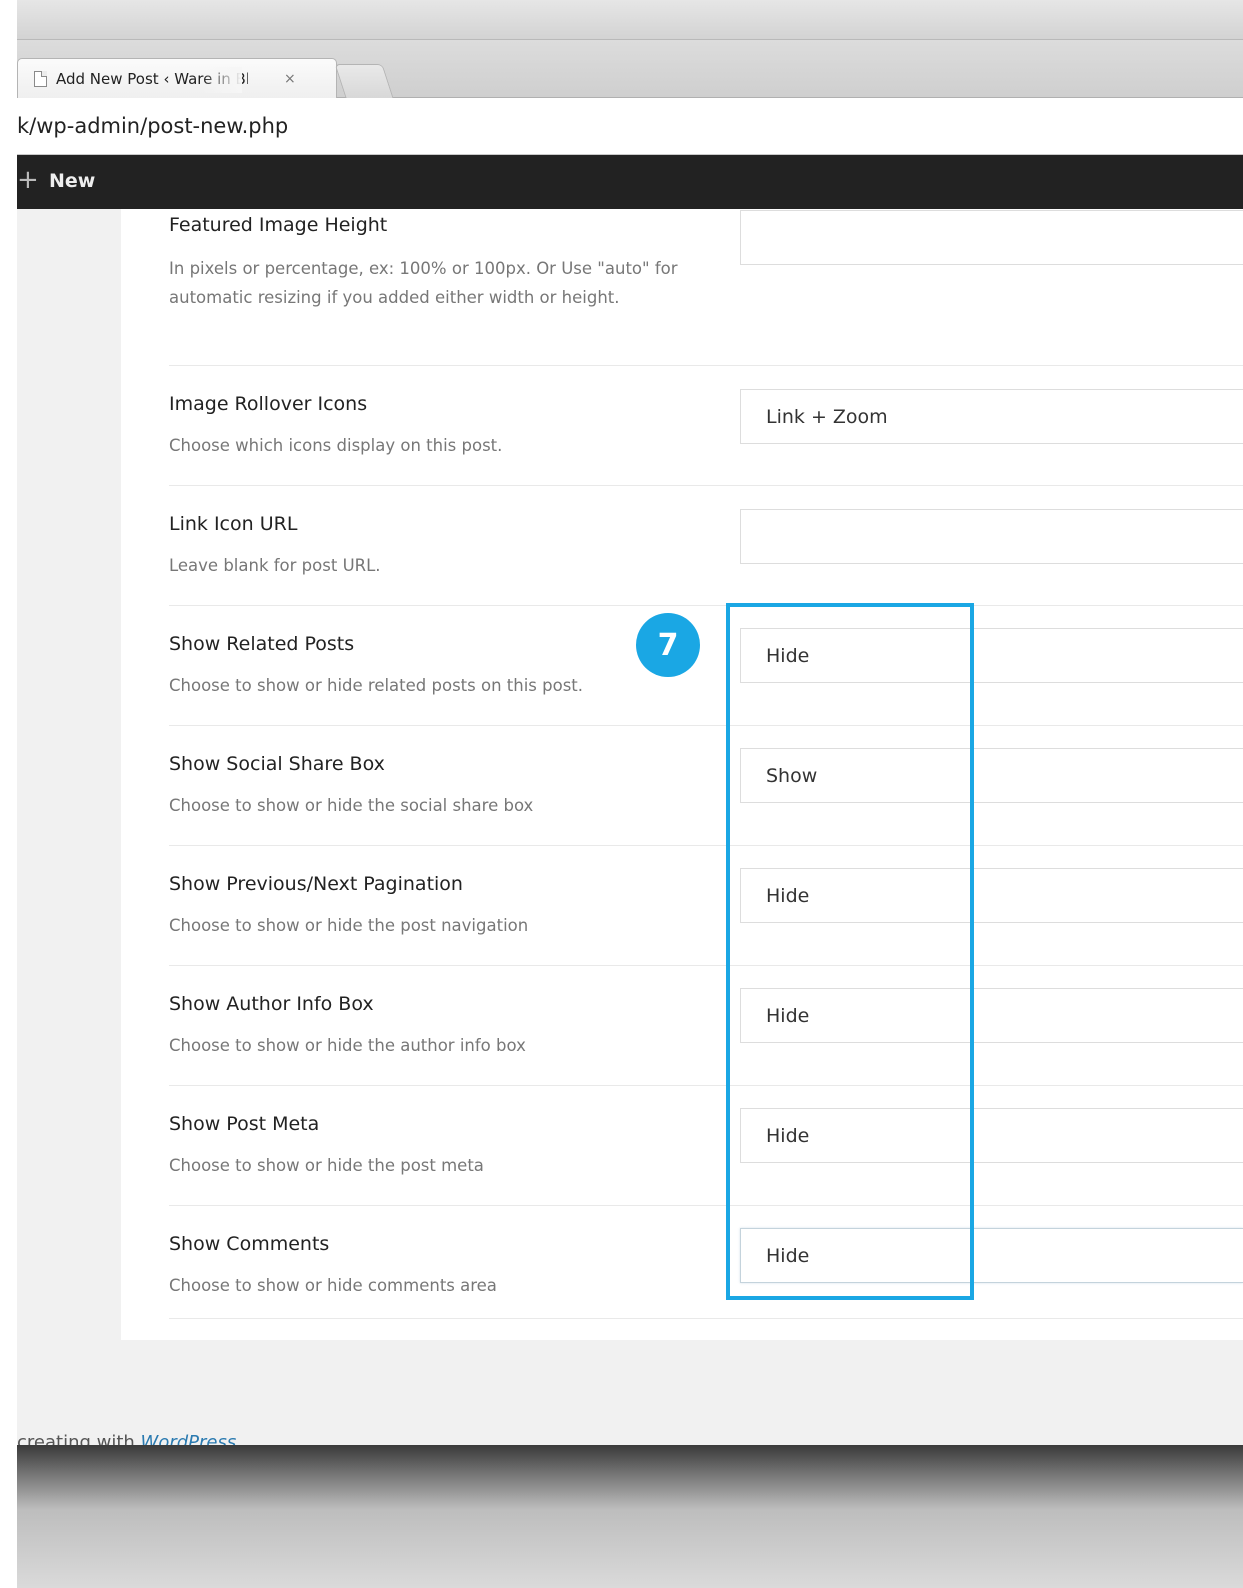 This screenshot has height=1588, width=1243. Describe the element at coordinates (268, 404) in the screenshot. I see `setting-label: Image Rollover Icons` at that location.